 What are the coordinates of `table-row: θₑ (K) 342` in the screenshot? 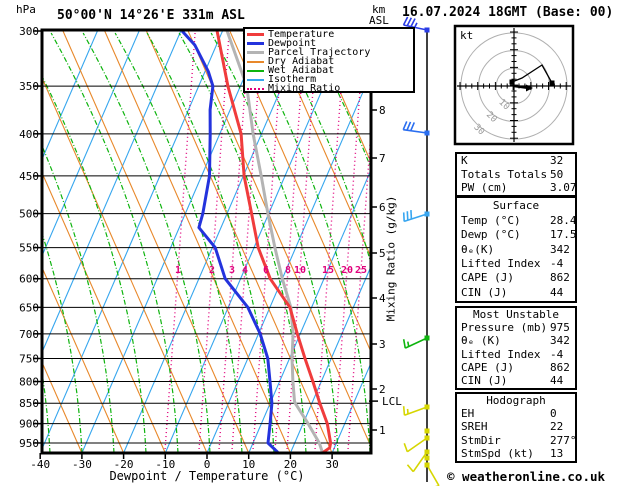 It's located at (516, 341).